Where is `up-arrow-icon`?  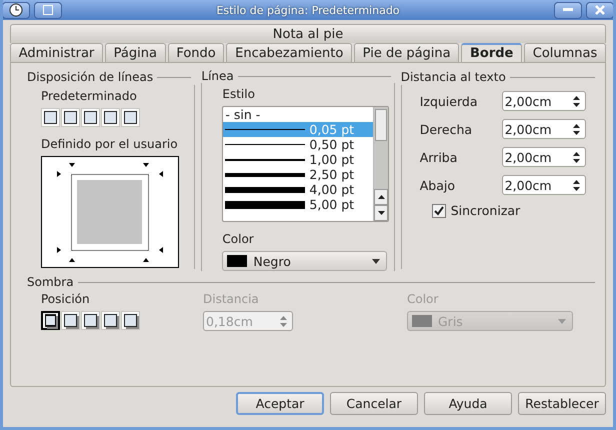 up-arrow-icon is located at coordinates (381, 197).